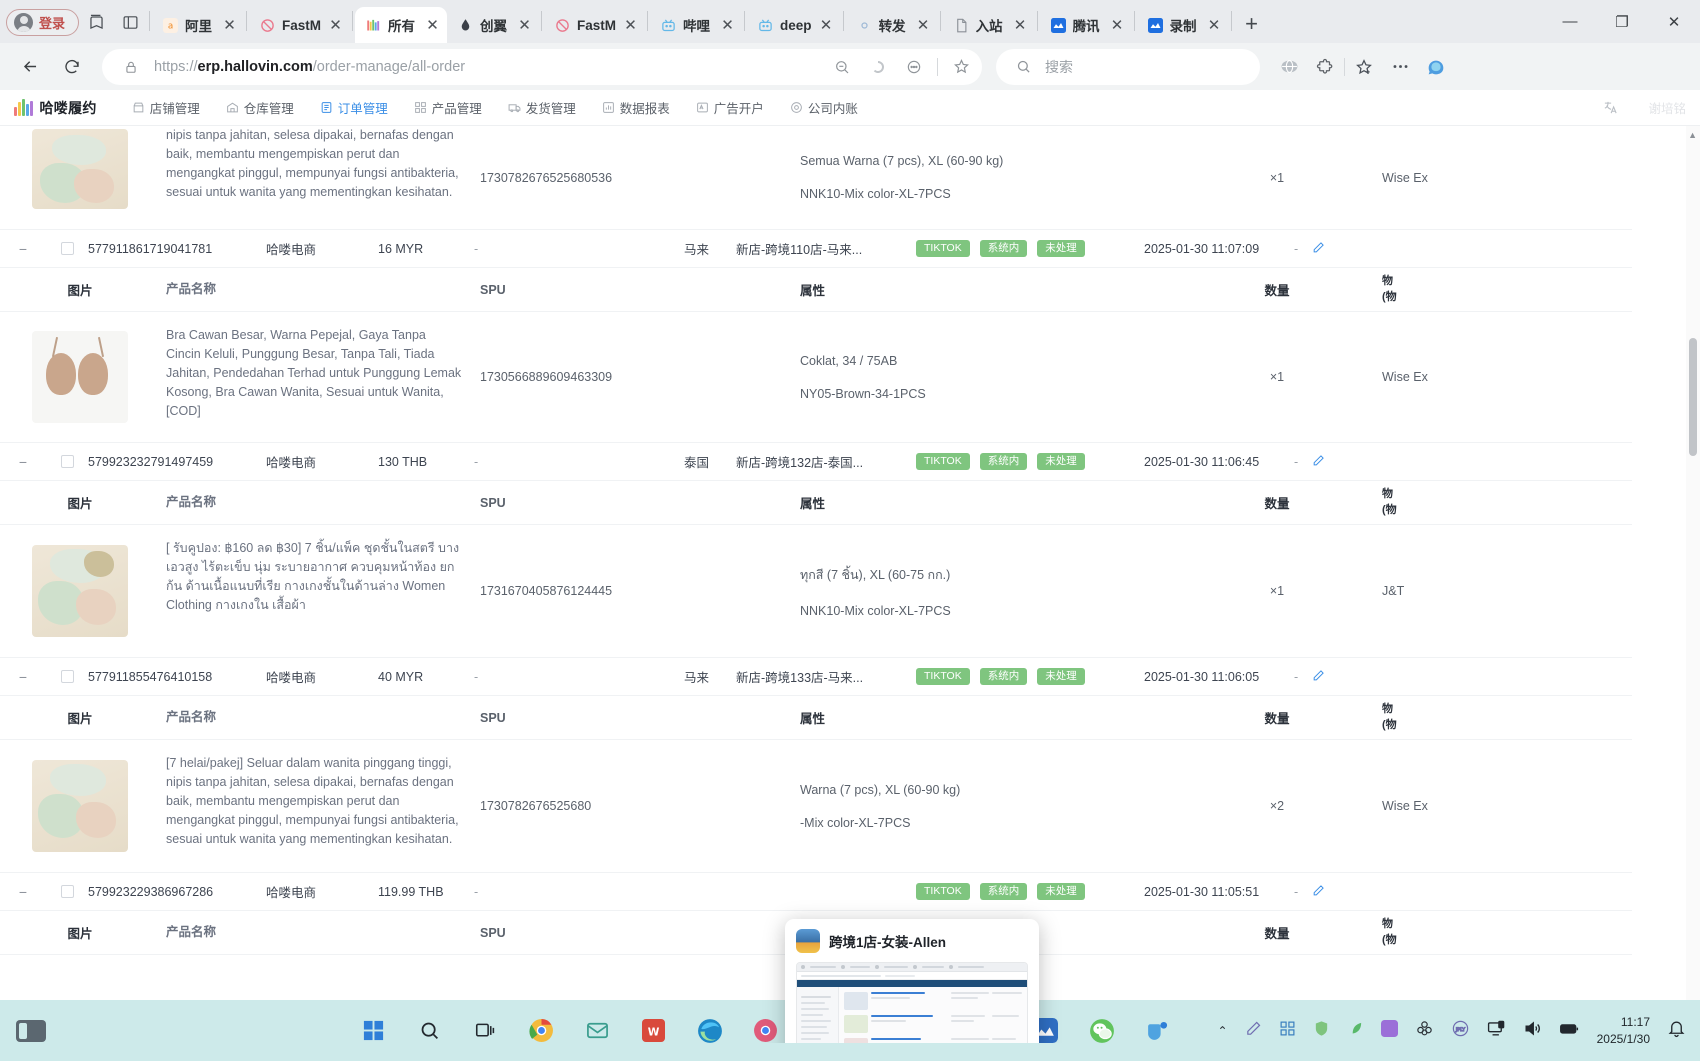 This screenshot has width=1700, height=1061. Describe the element at coordinates (354, 108) in the screenshot. I see `nav-item-order: 订单管理` at that location.